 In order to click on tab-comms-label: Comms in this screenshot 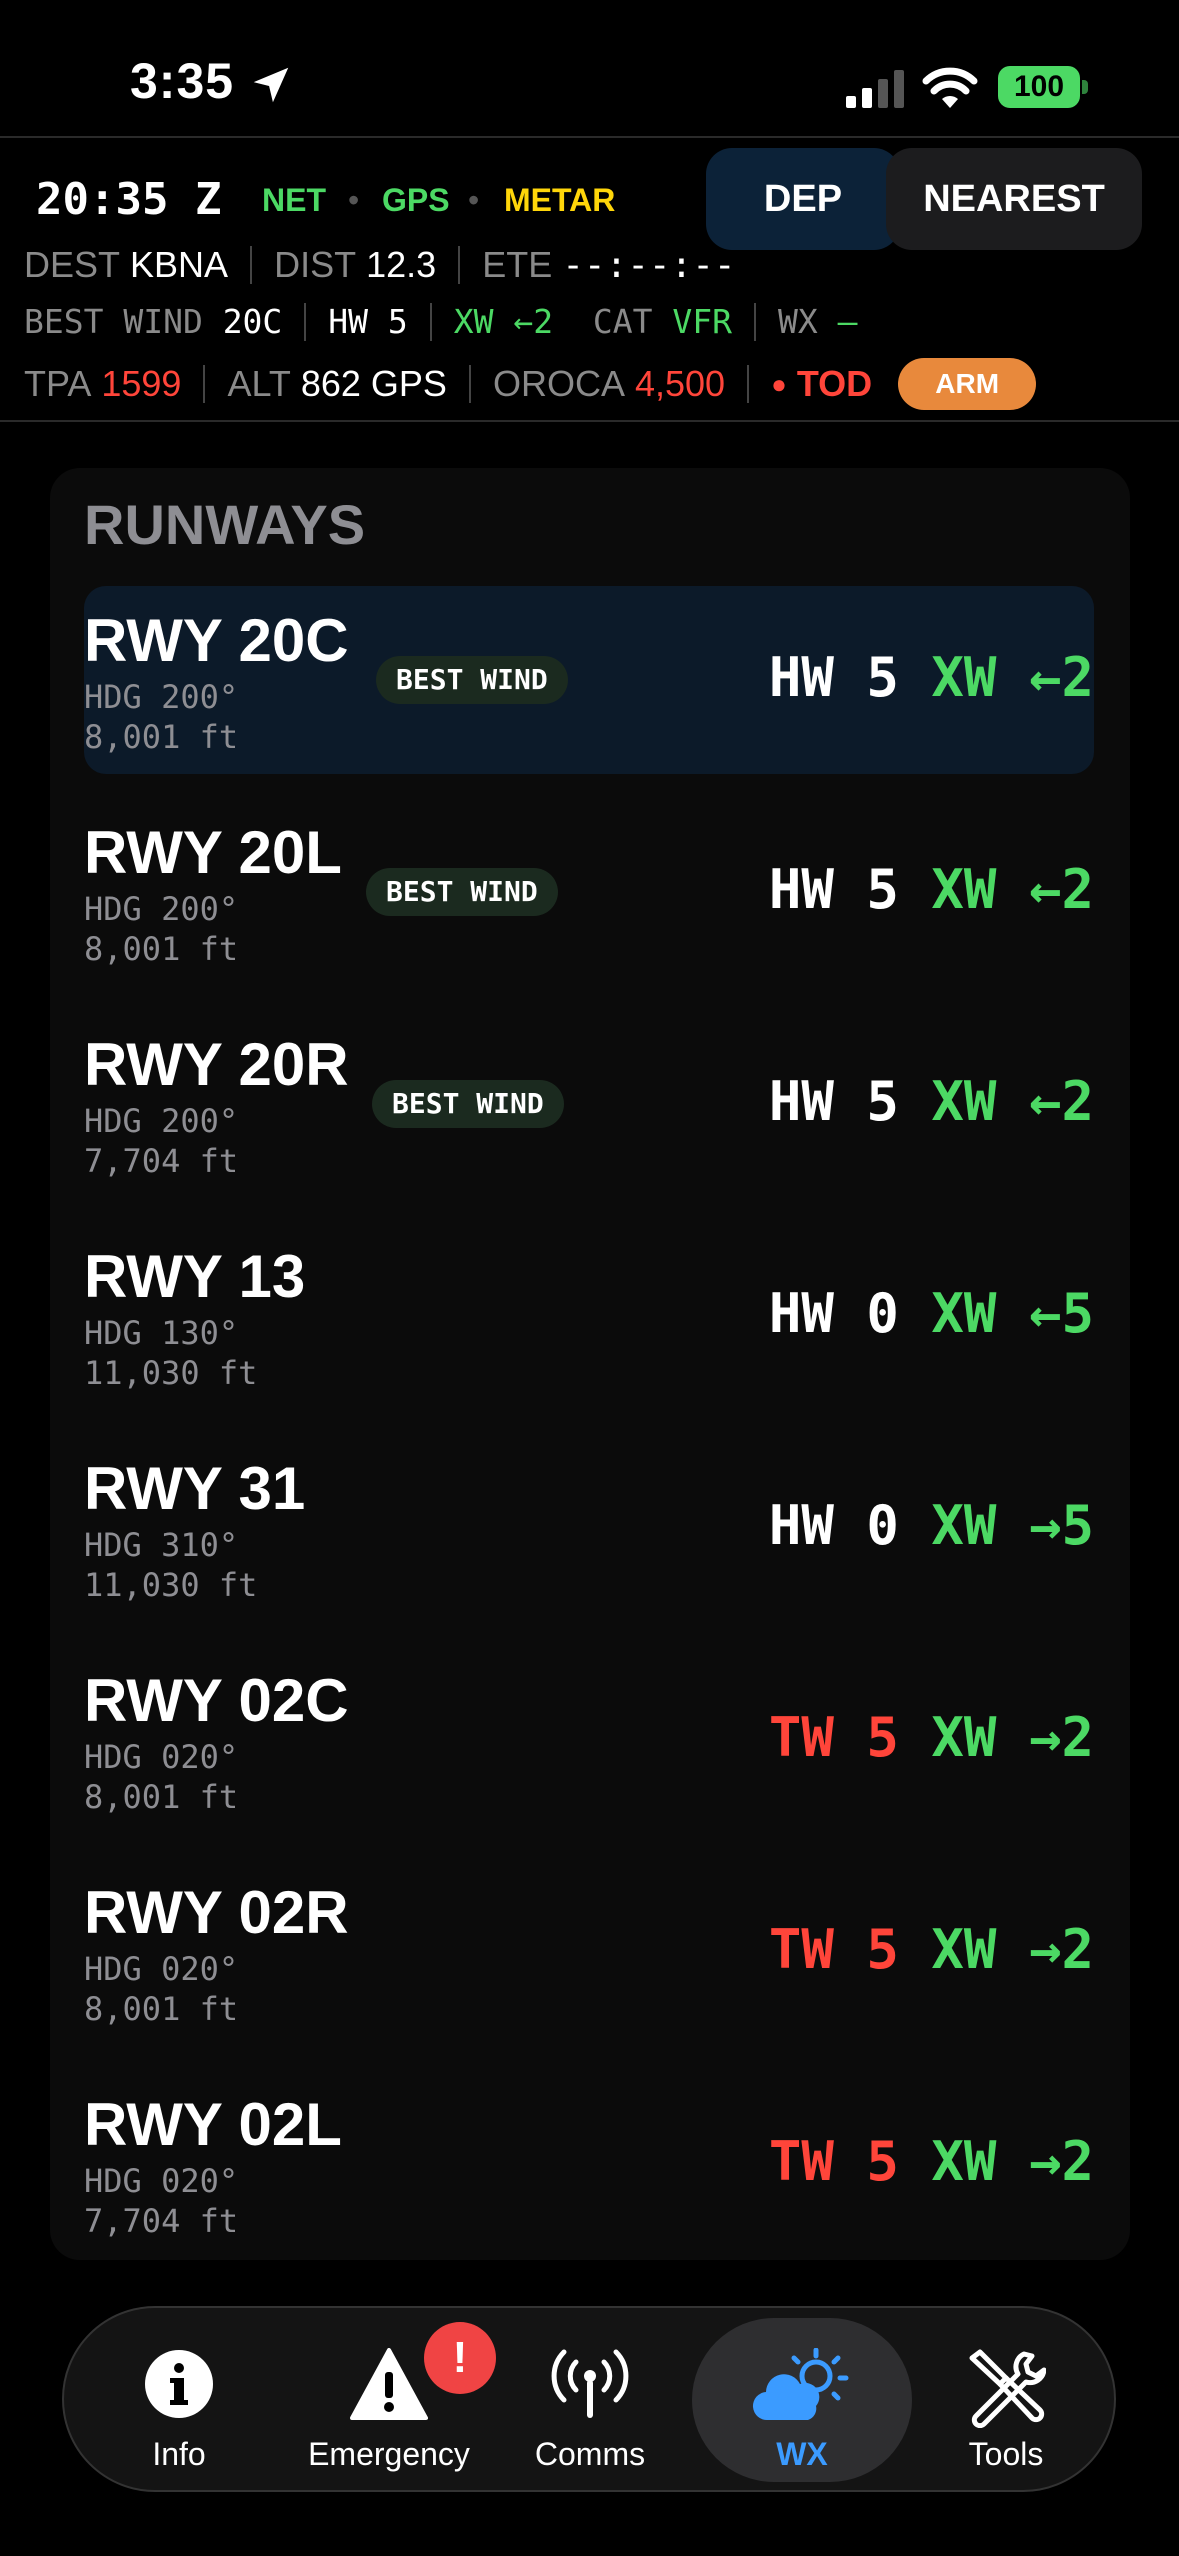, I will do `click(590, 2454)`.